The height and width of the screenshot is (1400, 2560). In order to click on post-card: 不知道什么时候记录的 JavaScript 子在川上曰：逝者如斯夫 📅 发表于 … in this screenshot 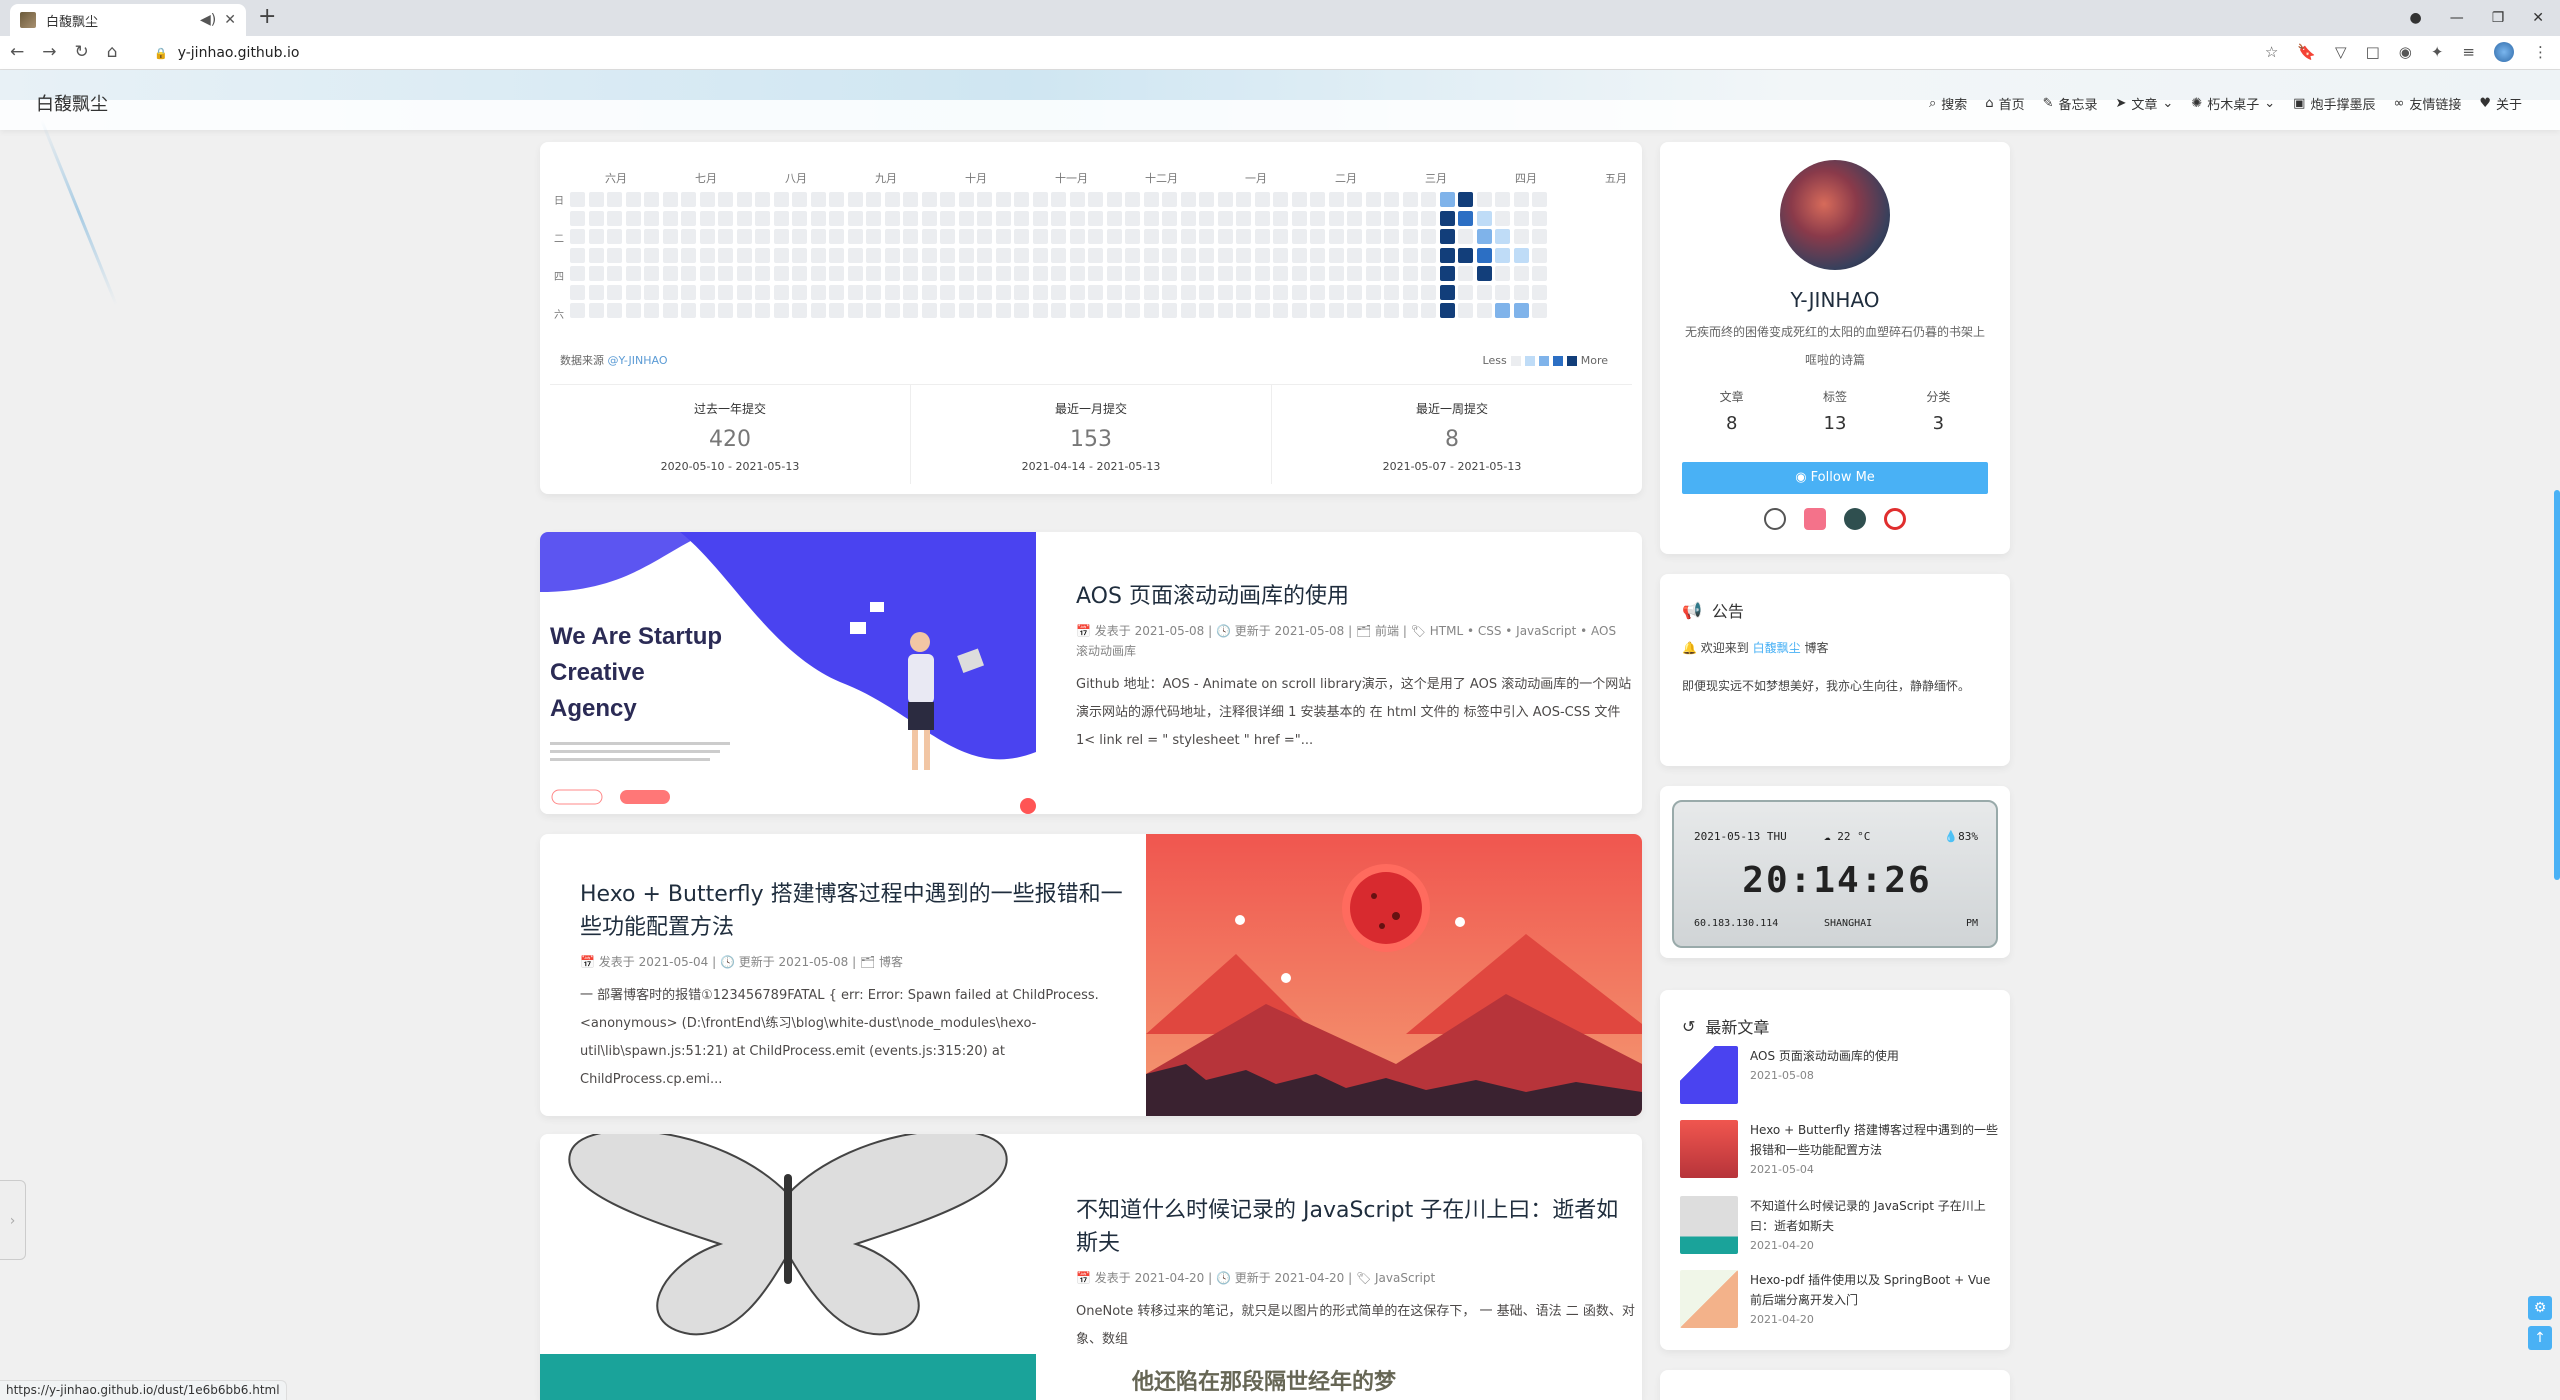, I will do `click(1091, 1267)`.